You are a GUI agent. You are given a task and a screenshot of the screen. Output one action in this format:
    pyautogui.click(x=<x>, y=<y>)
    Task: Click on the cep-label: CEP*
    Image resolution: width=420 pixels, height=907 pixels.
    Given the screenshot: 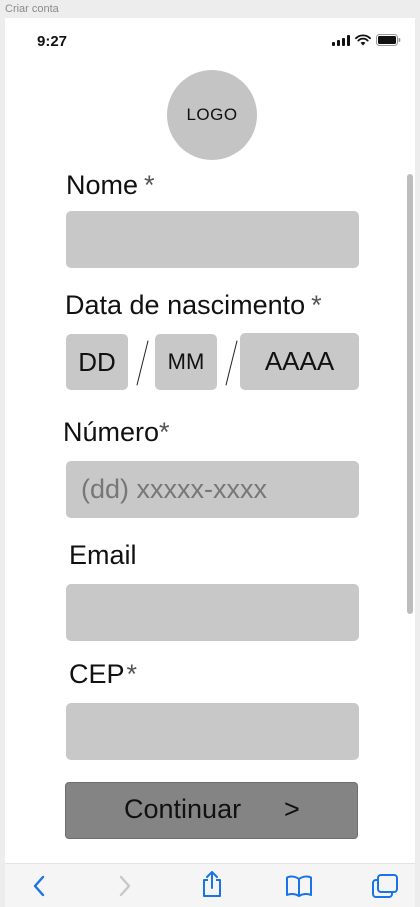 What is the action you would take?
    pyautogui.click(x=103, y=674)
    